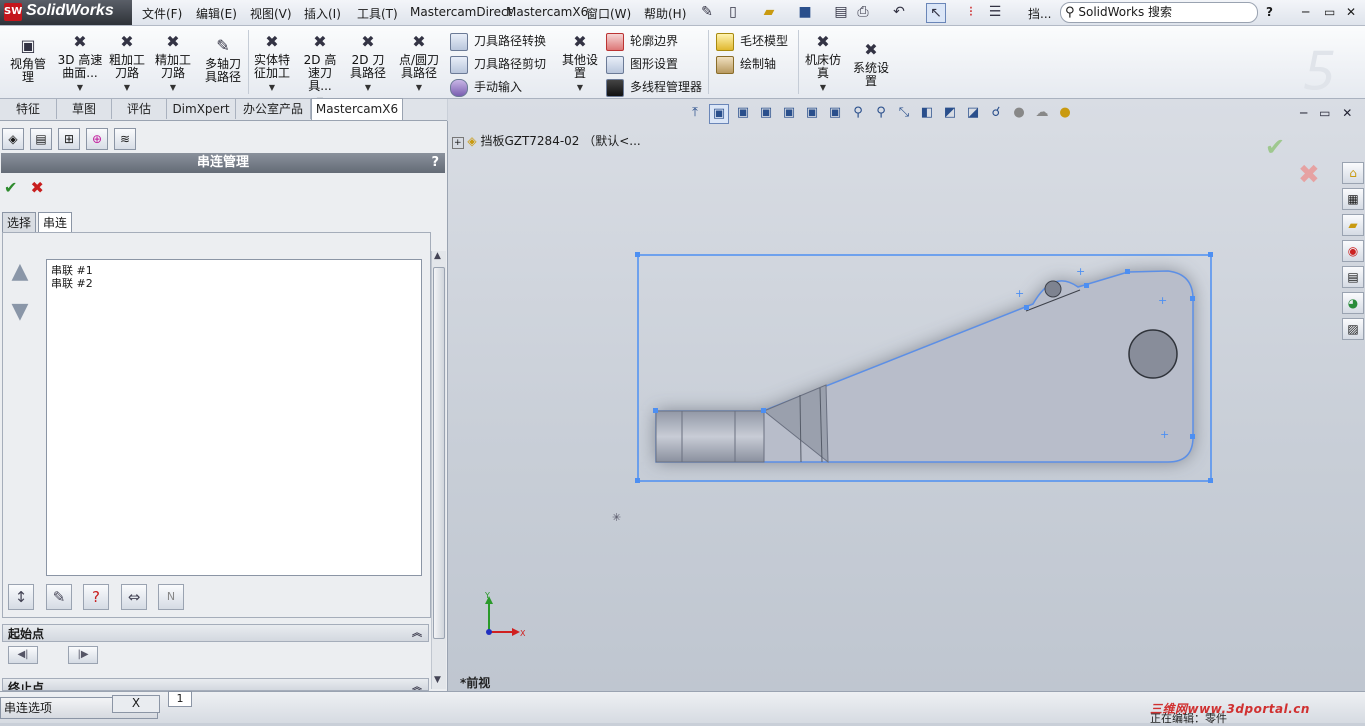 The width and height of the screenshot is (1365, 726). Describe the element at coordinates (10, 187) in the screenshot. I see `ok-check-icon: ✔` at that location.